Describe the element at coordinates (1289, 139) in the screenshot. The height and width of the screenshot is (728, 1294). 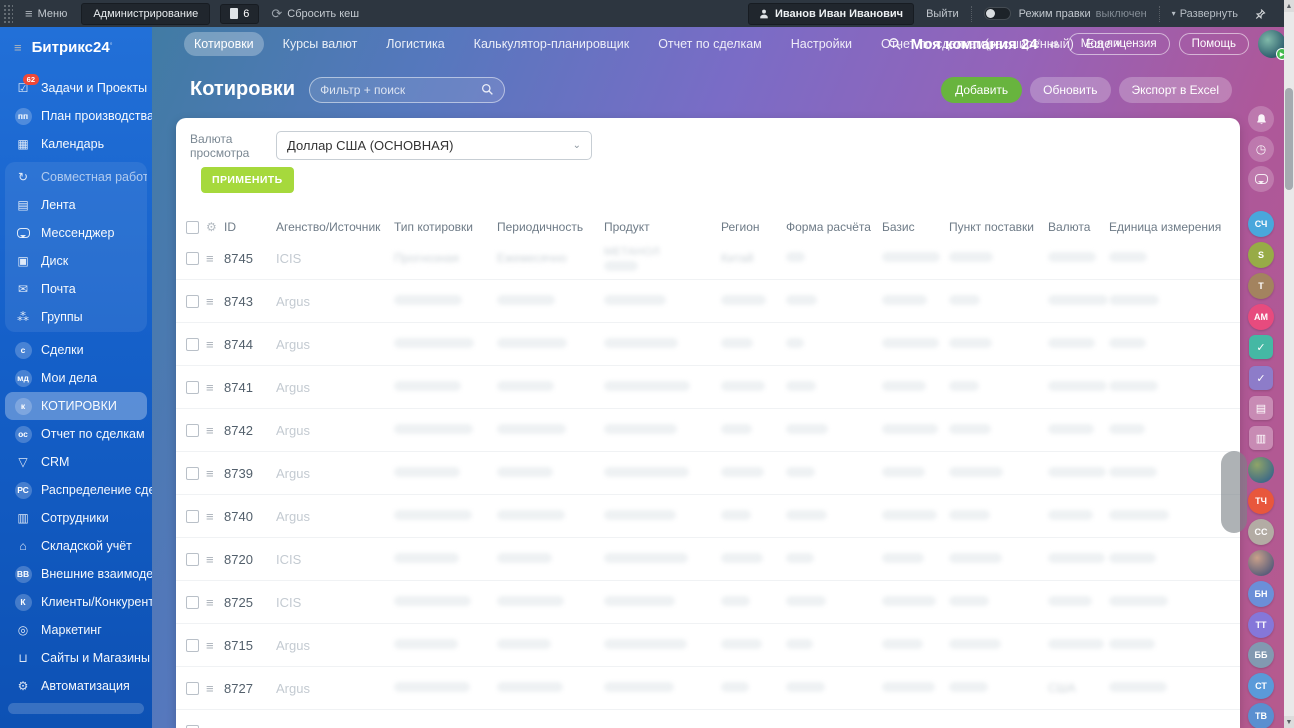
I see `page-scroll-thumb` at that location.